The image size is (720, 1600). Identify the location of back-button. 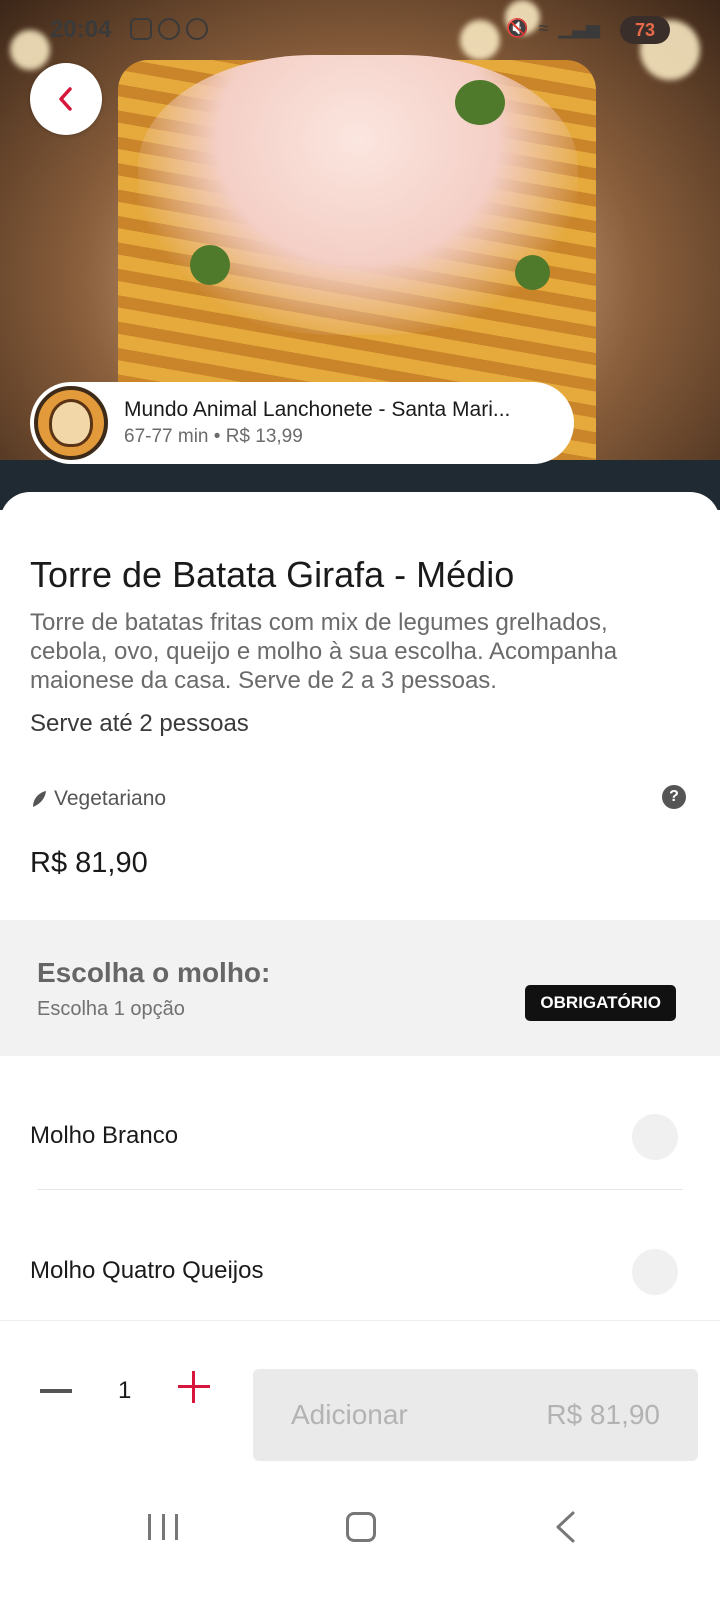
(66, 99).